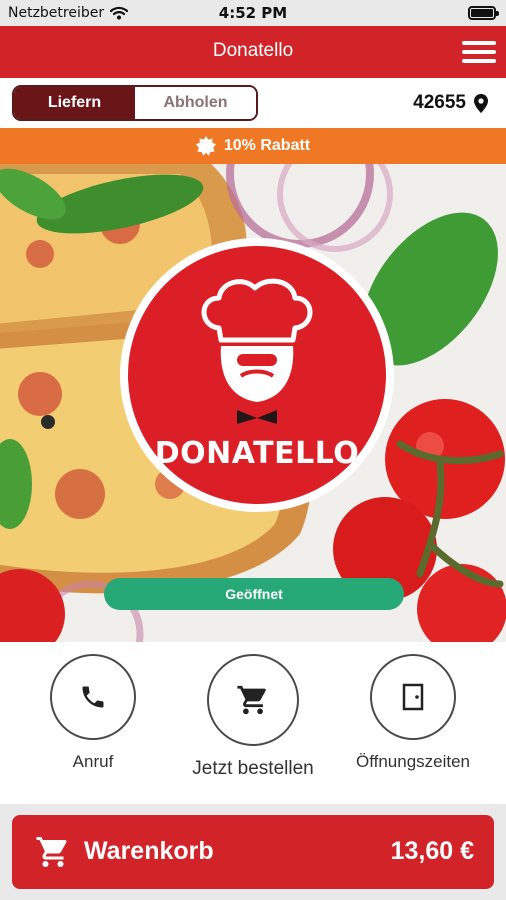  I want to click on page-title: Donatello, so click(253, 50).